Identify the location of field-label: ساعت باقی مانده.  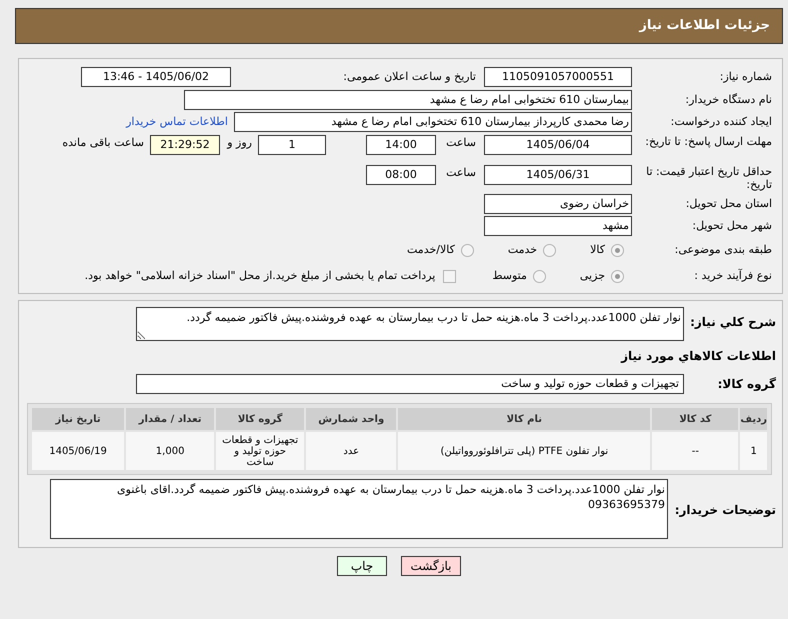
(103, 143).